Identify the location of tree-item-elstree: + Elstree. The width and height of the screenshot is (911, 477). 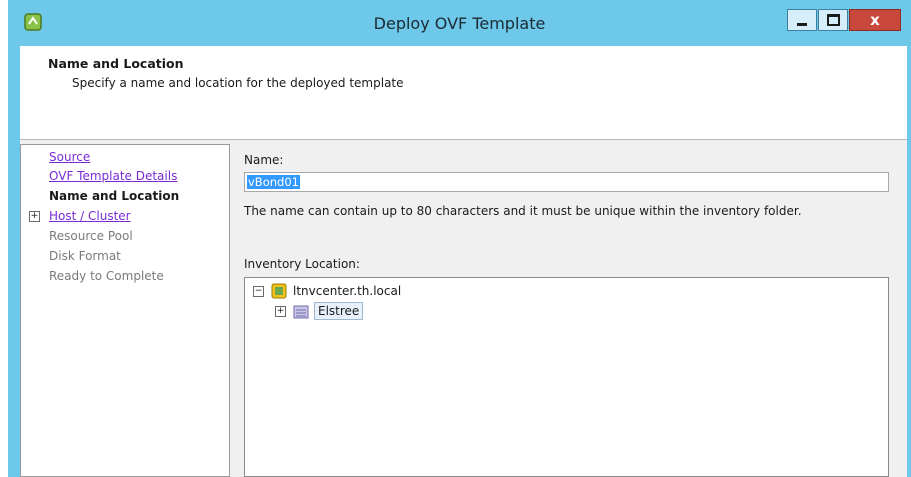
(319, 311).